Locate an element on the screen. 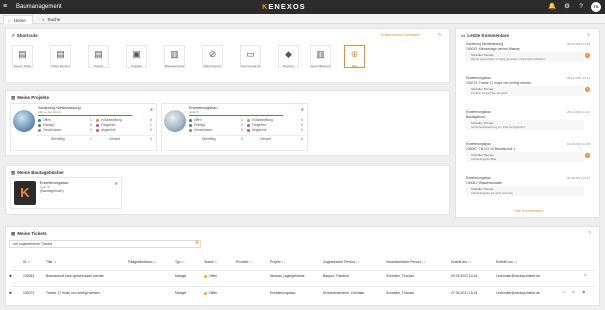 The image size is (605, 310). shortcut-neu: ⊕ Neu is located at coordinates (354, 56).